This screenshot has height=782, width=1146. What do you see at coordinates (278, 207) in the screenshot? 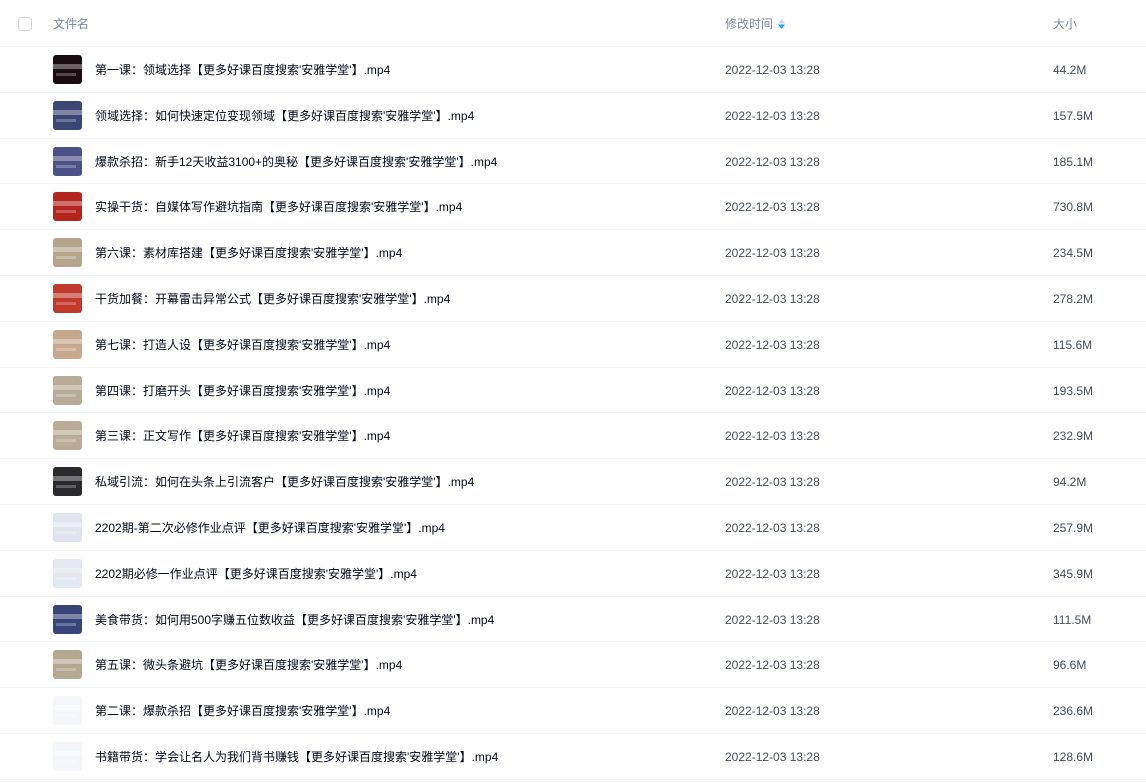
I see `file-name: 实操干货：自媒体写作避坑指南【更多好课百度搜索'安雅学堂'】.mp4` at bounding box center [278, 207].